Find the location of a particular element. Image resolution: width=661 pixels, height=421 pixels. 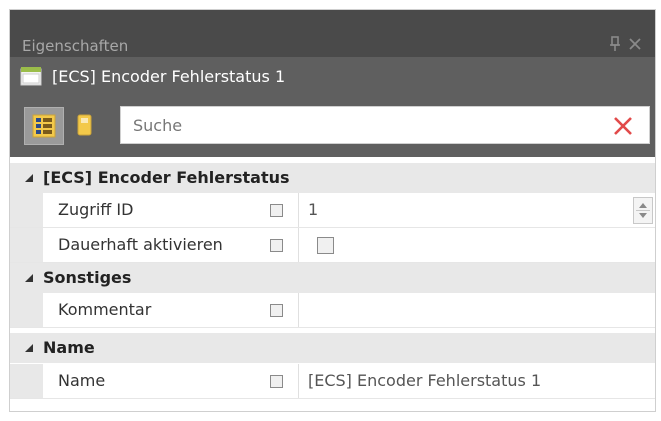

property-value: [ECS] Encoder Fehlerstatus 1 is located at coordinates (424, 380).